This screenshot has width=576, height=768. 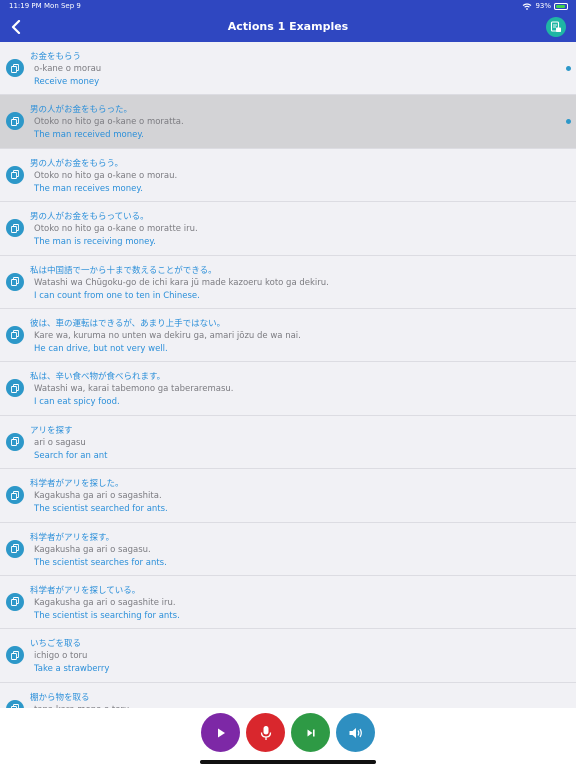 I want to click on nav-bar: Actions 1 Examples, so click(x=288, y=27).